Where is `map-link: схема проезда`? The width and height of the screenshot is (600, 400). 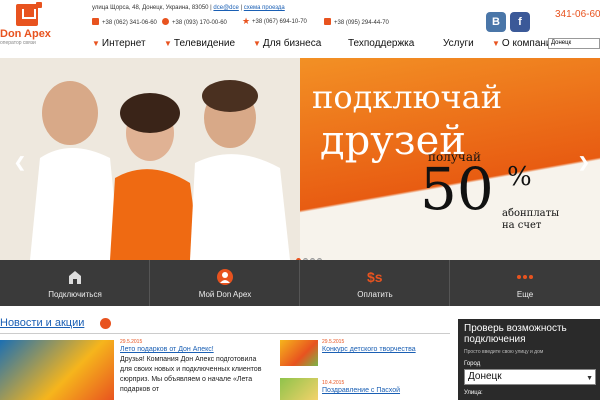 map-link: схема проезда is located at coordinates (264, 8).